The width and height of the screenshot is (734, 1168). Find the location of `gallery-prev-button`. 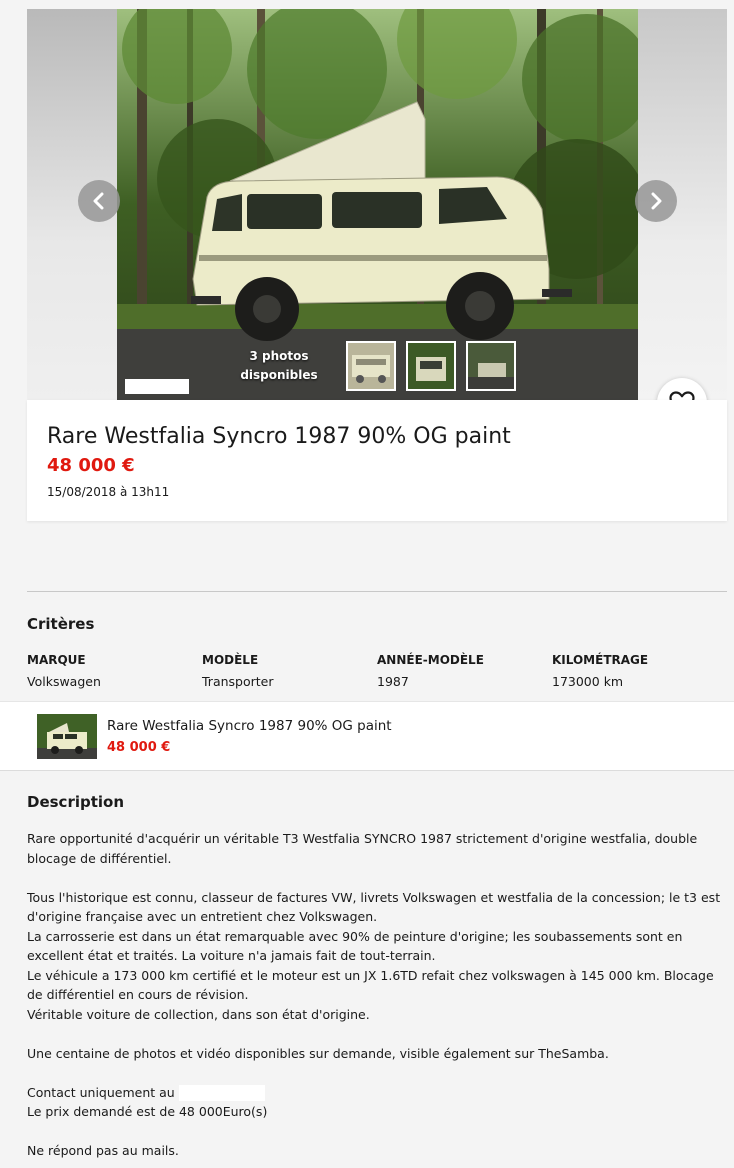

gallery-prev-button is located at coordinates (99, 201).